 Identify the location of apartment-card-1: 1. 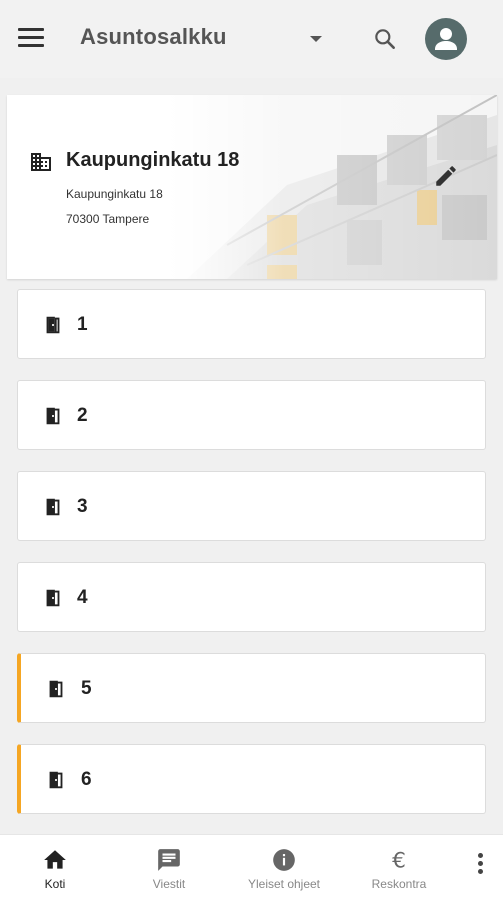
(251, 324).